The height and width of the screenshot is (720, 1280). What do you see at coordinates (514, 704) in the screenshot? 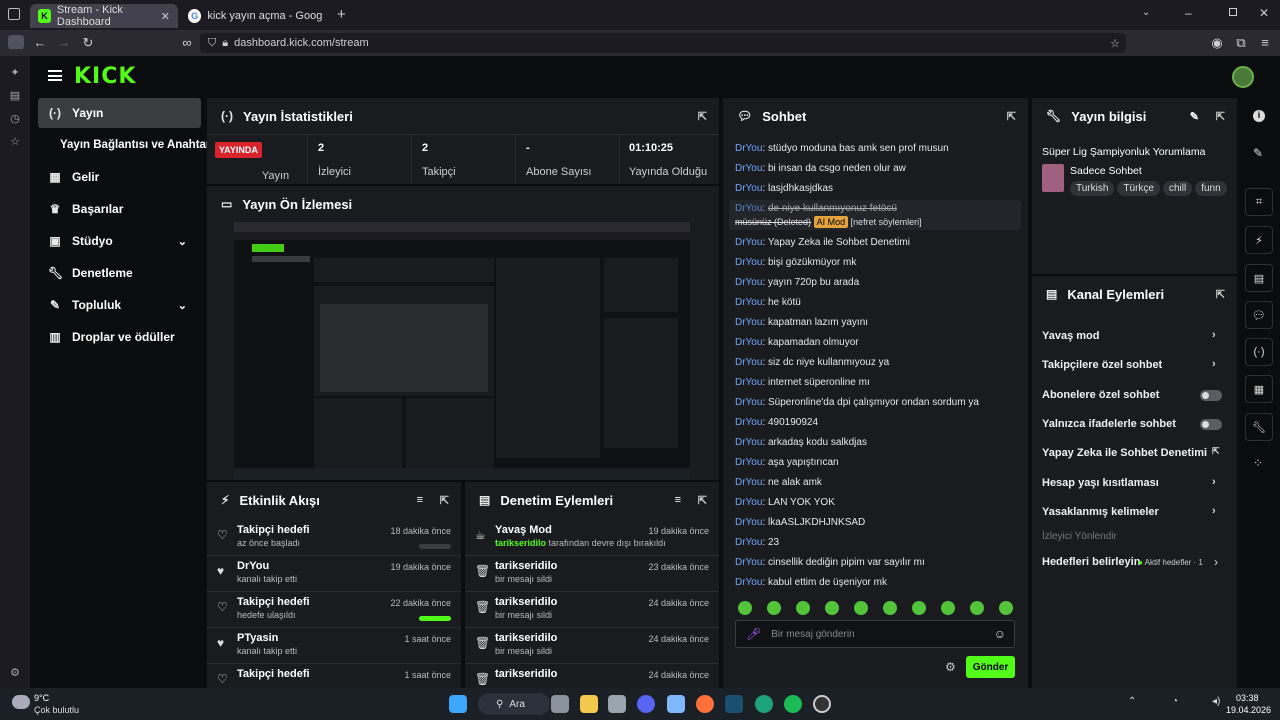
I see `taskbar-search: ⚲ Ara` at bounding box center [514, 704].